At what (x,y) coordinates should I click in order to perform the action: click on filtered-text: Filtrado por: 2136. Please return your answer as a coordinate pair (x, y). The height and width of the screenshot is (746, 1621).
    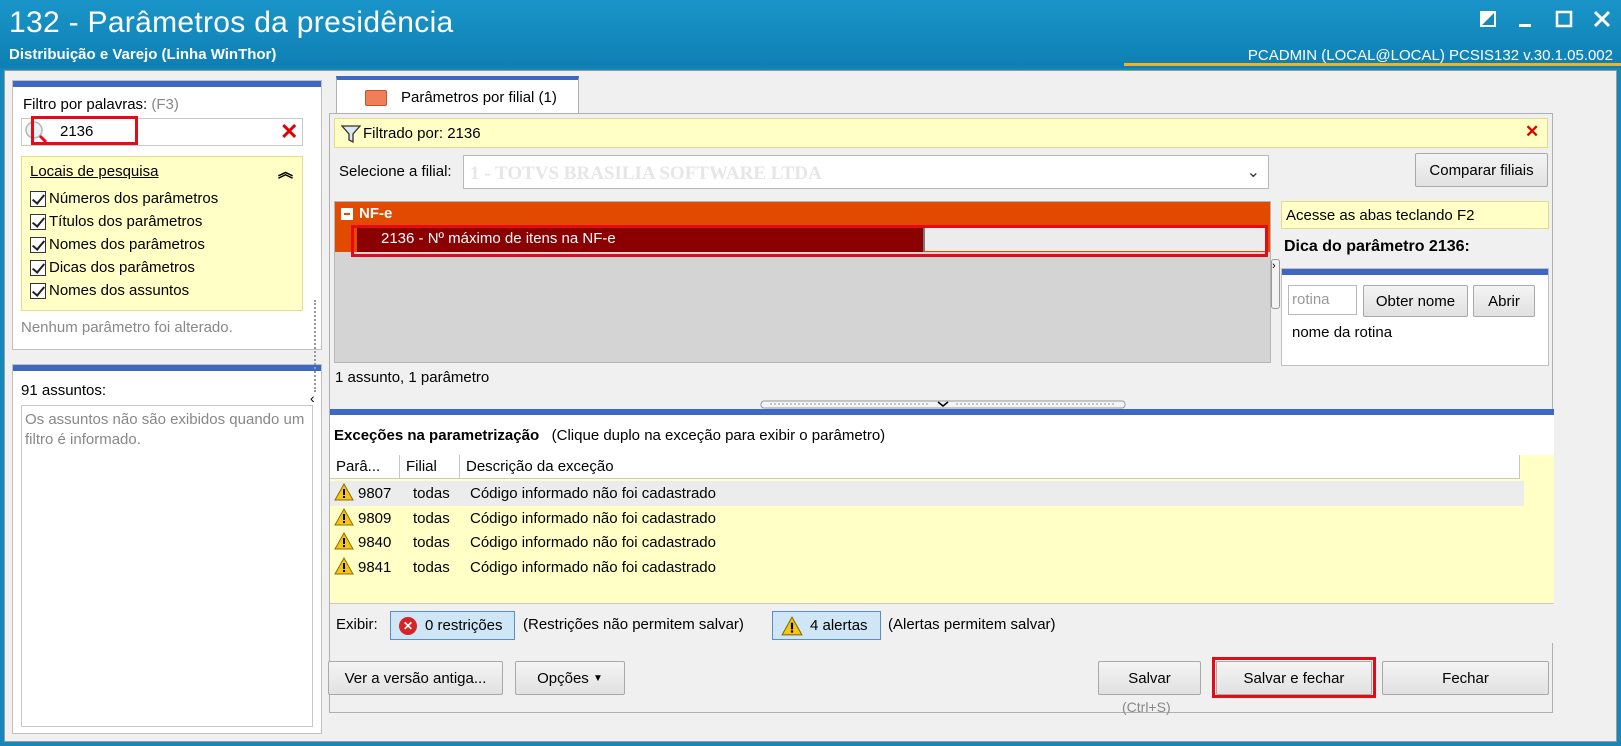
    Looking at the image, I should click on (422, 133).